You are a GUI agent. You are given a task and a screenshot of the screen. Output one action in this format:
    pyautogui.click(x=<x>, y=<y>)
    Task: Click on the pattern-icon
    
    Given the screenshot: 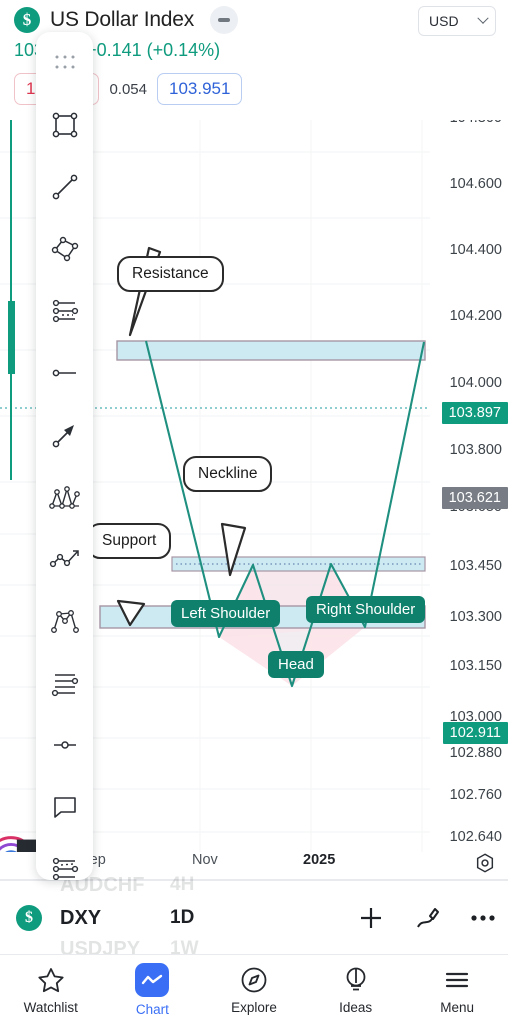 What is the action you would take?
    pyautogui.click(x=64, y=621)
    